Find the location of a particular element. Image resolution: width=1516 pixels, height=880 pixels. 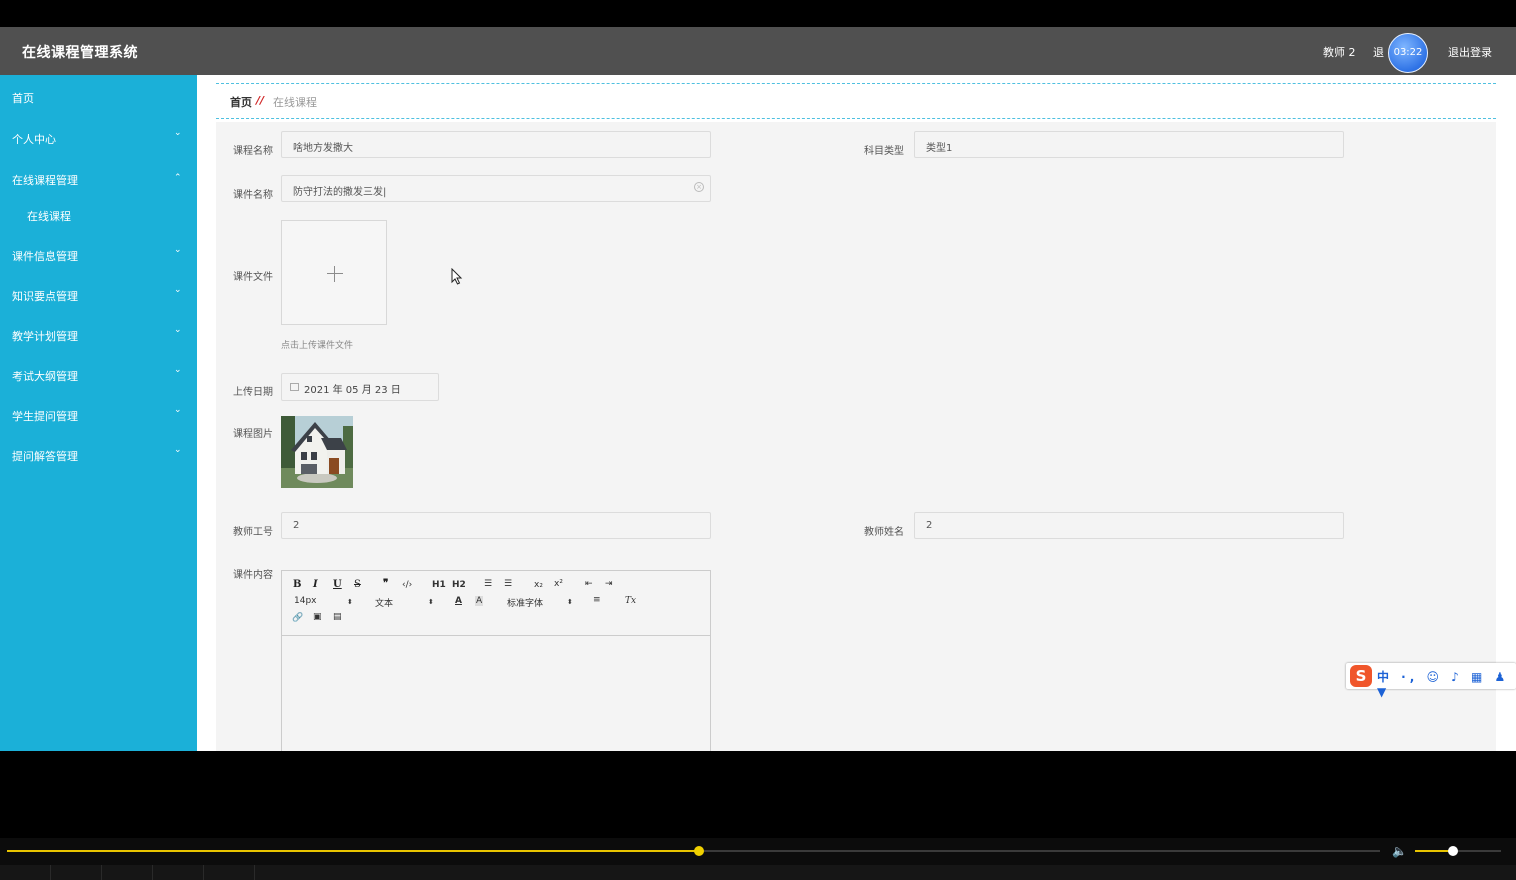

paragraph-format-select: 文本 is located at coordinates (384, 602).